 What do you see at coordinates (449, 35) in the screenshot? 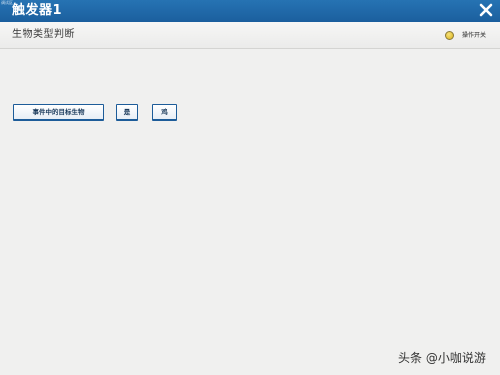
I see `switch-indicator-icon` at bounding box center [449, 35].